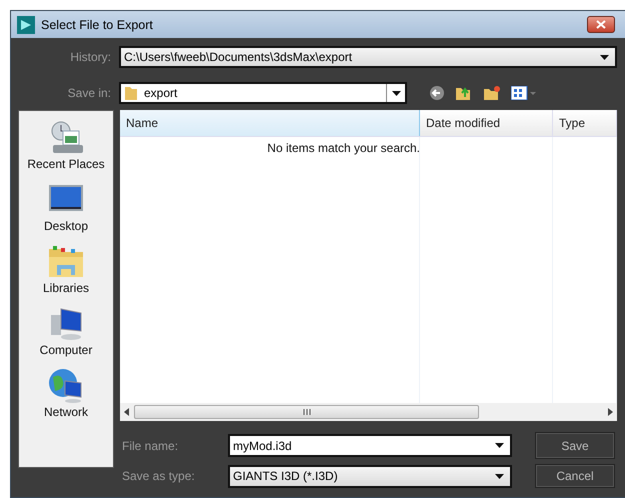  What do you see at coordinates (131, 93) in the screenshot?
I see `folder-icon` at bounding box center [131, 93].